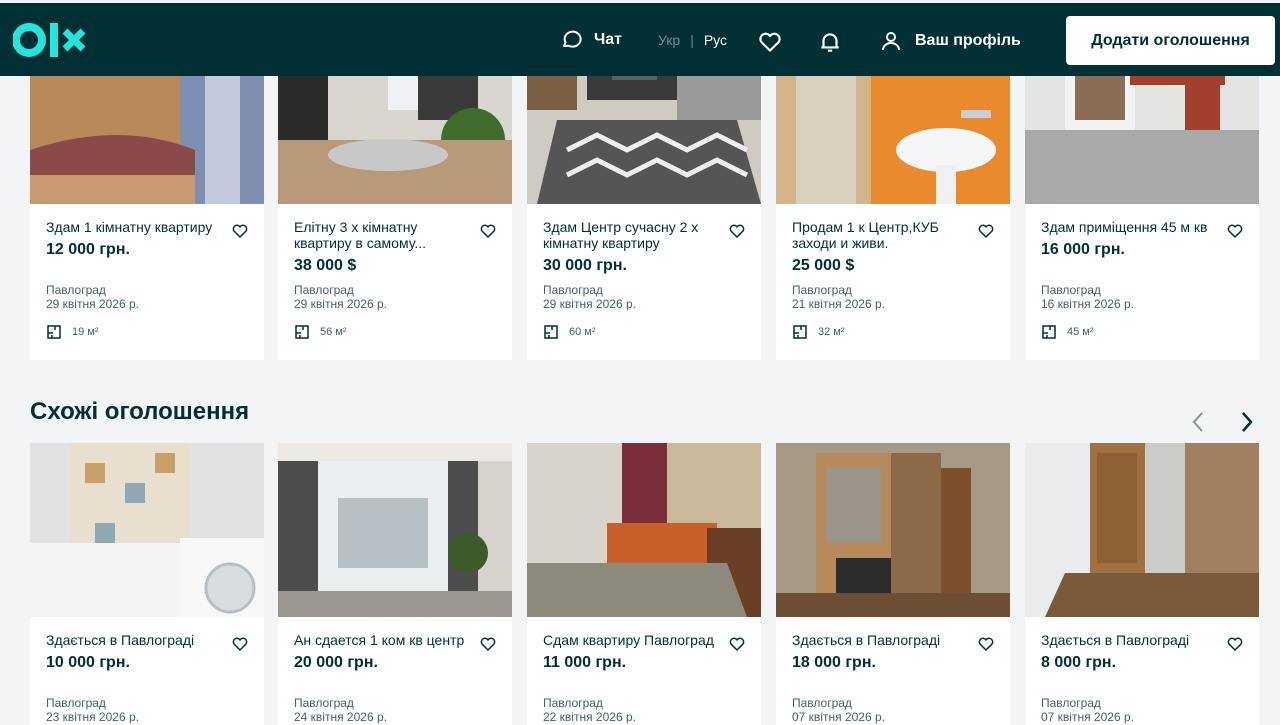 The width and height of the screenshot is (1280, 725). Describe the element at coordinates (1079, 662) in the screenshot. I see `listing-price: 8 000 грн.` at that location.